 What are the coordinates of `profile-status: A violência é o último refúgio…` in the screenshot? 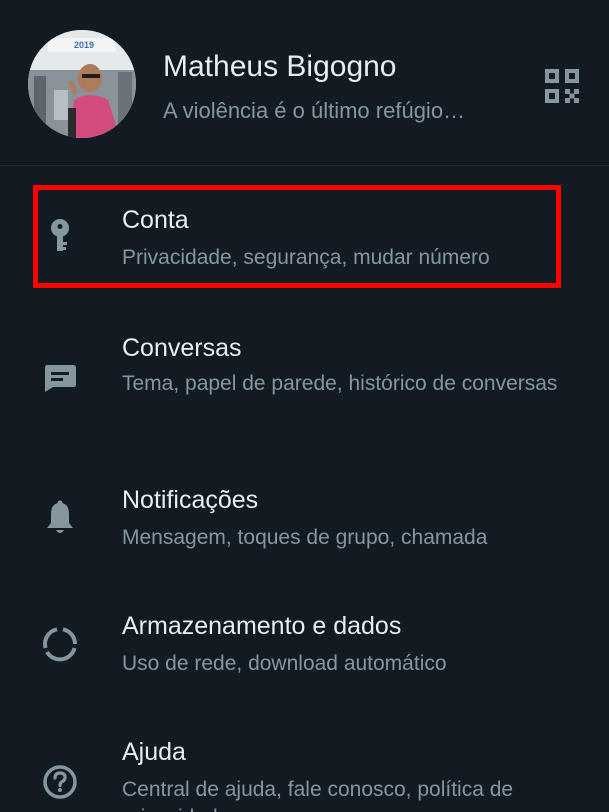 It's located at (314, 110).